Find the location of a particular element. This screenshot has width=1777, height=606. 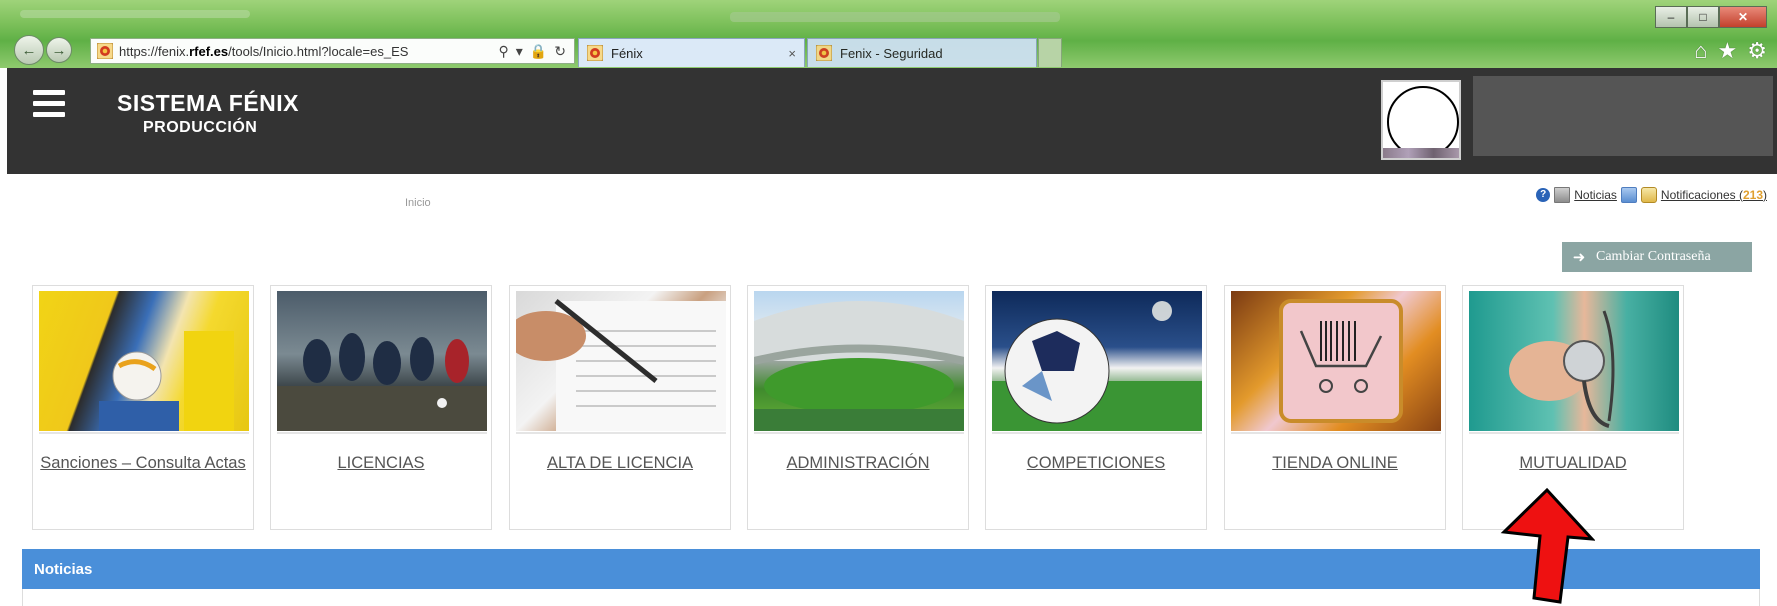

tile-administracion: ADMINISTRACIÓN is located at coordinates (858, 407).